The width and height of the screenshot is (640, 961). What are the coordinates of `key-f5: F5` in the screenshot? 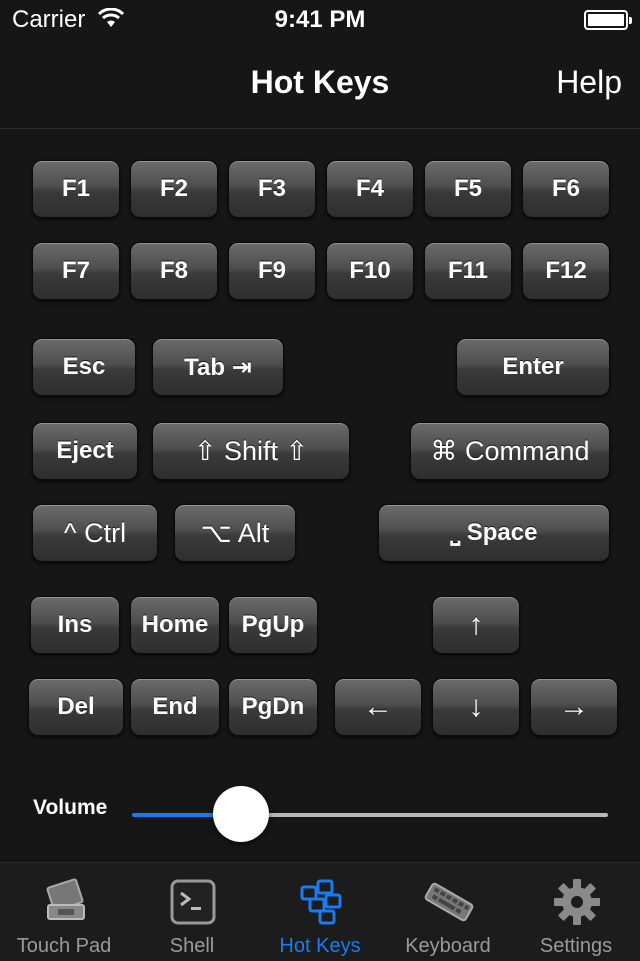 It's located at (468, 189).